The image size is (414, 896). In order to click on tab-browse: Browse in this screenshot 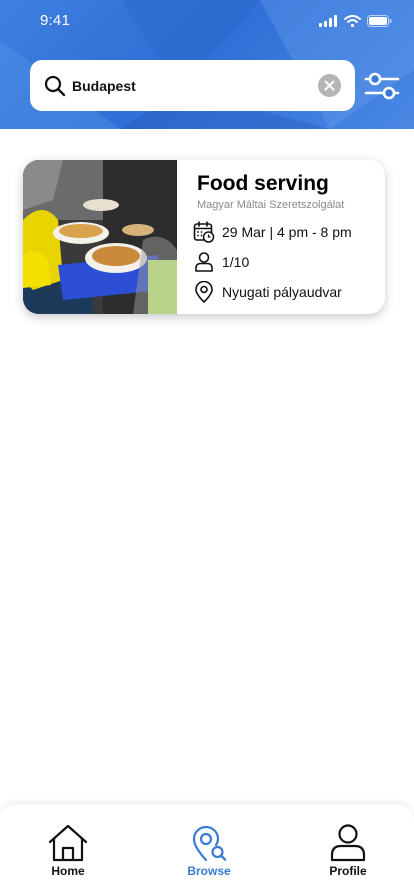, I will do `click(209, 852)`.